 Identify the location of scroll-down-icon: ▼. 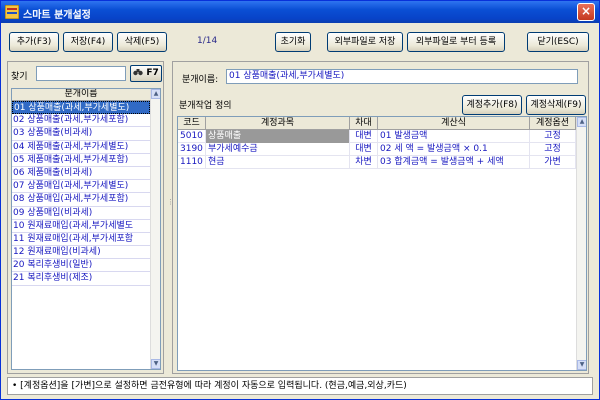
(155, 364).